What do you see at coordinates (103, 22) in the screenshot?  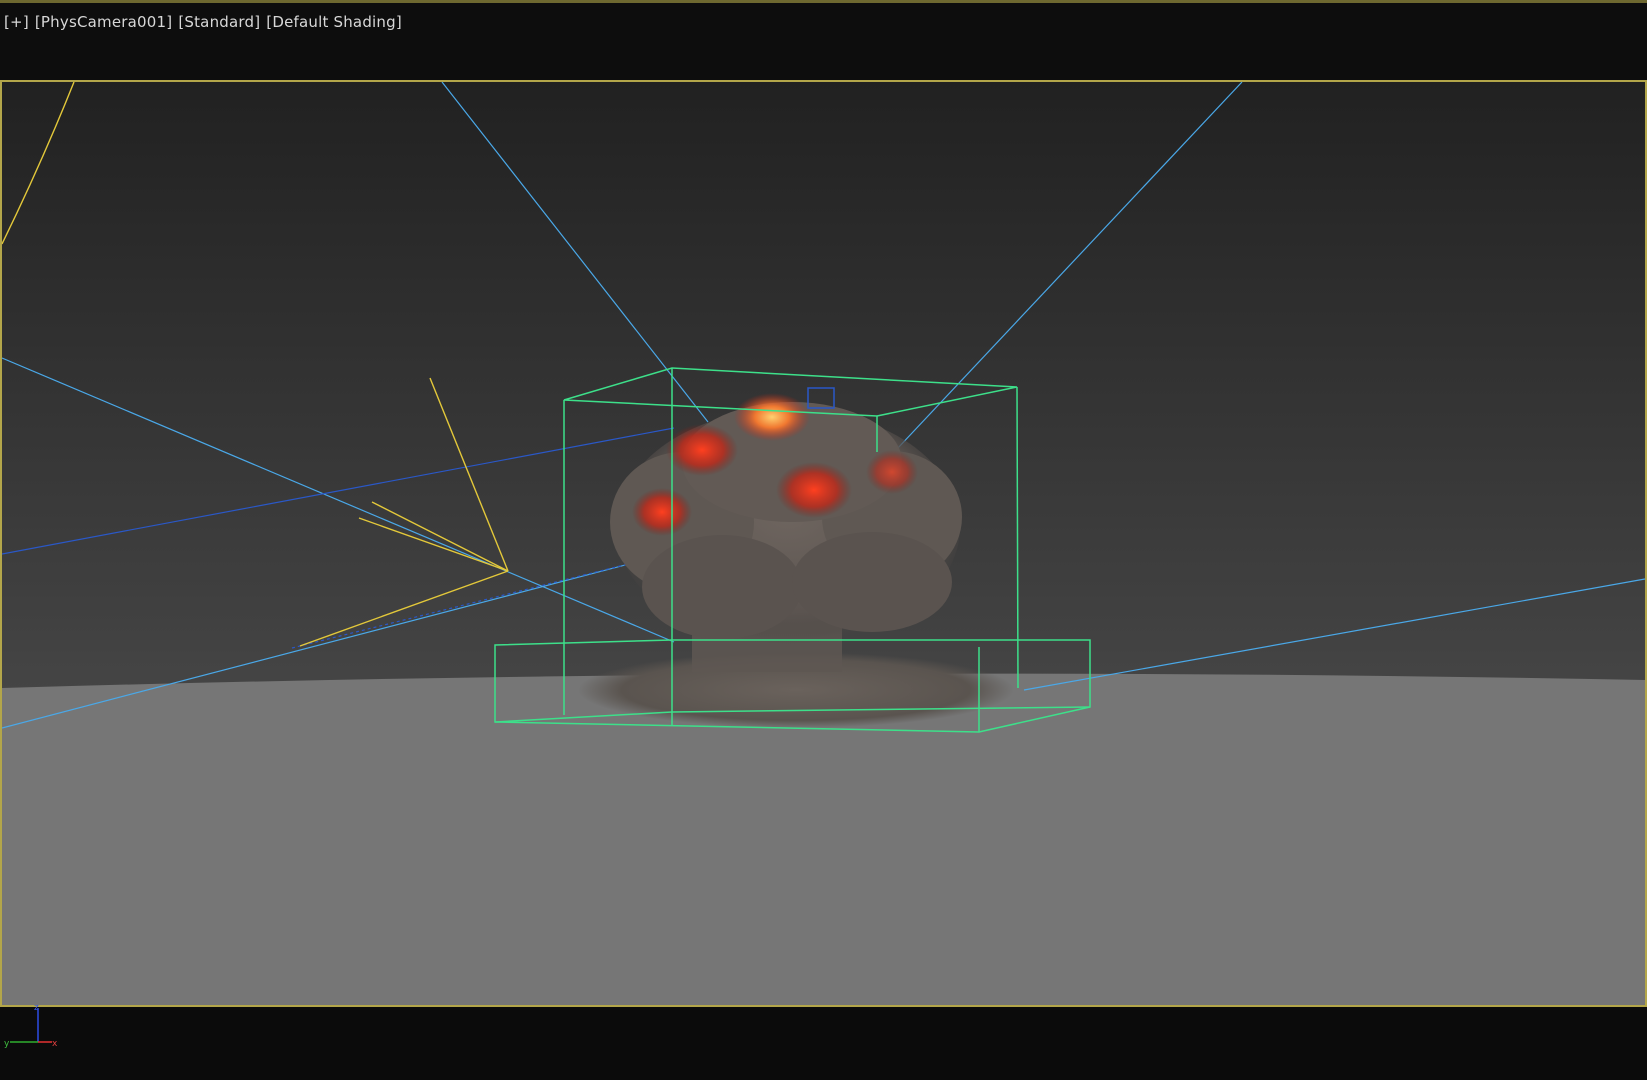 I see `viewport-point-of-view-menu: [PhysCamera001]` at bounding box center [103, 22].